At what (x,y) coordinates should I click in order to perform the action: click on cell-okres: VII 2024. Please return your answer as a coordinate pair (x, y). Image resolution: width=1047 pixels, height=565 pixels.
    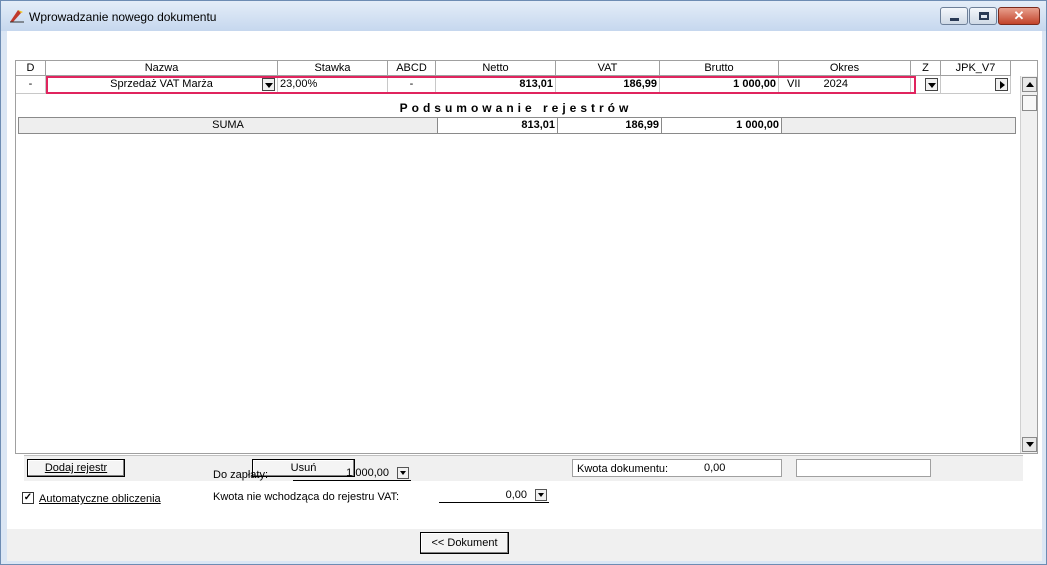
    Looking at the image, I should click on (845, 85).